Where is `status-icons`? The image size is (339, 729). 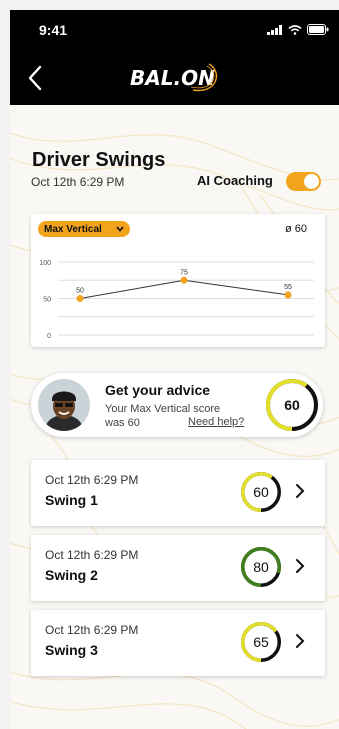
status-icons is located at coordinates (298, 29).